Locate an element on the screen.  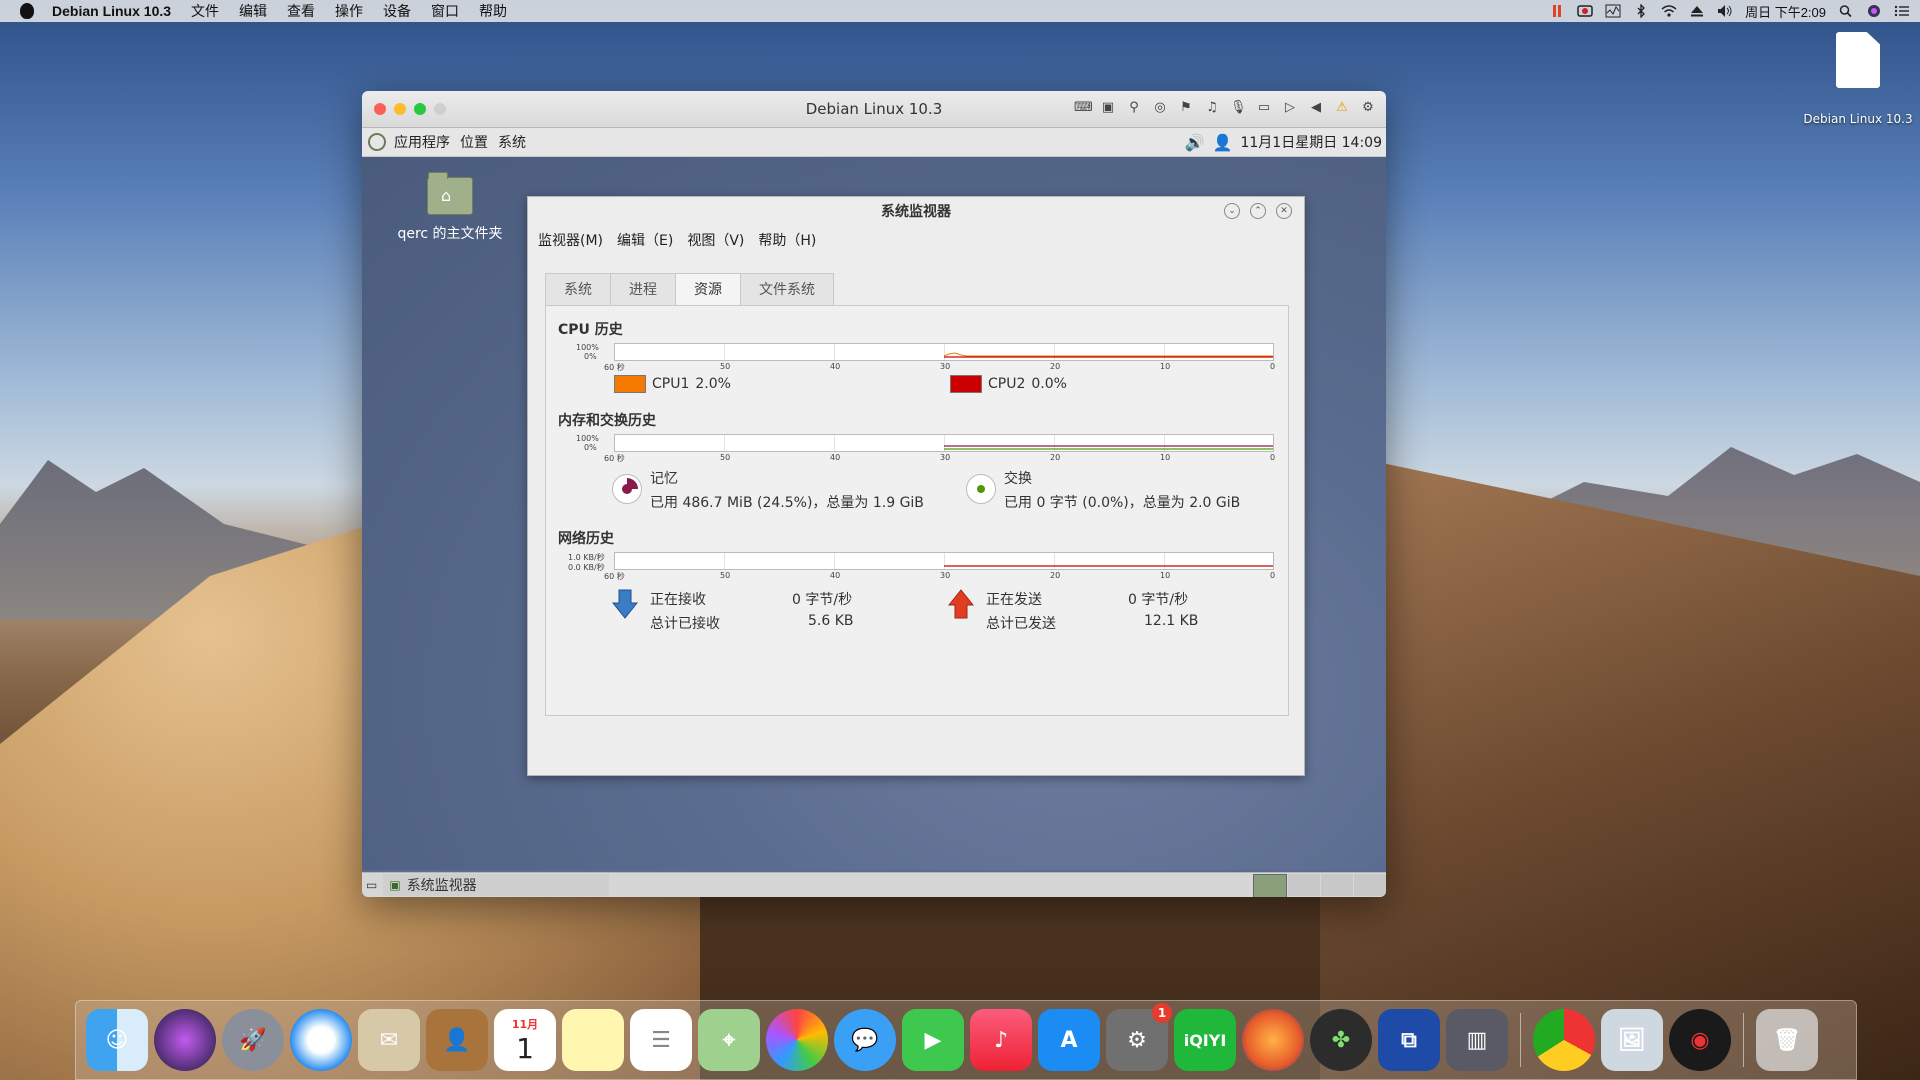
screenshot-icon is located at coordinates (1585, 11).